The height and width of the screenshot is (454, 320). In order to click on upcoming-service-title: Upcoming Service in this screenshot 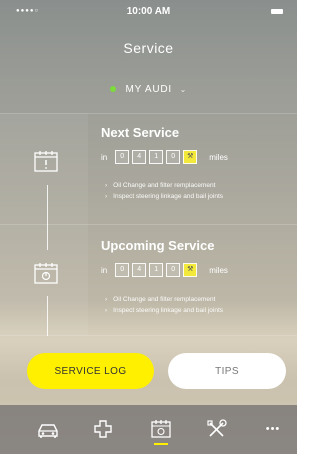, I will do `click(158, 245)`.